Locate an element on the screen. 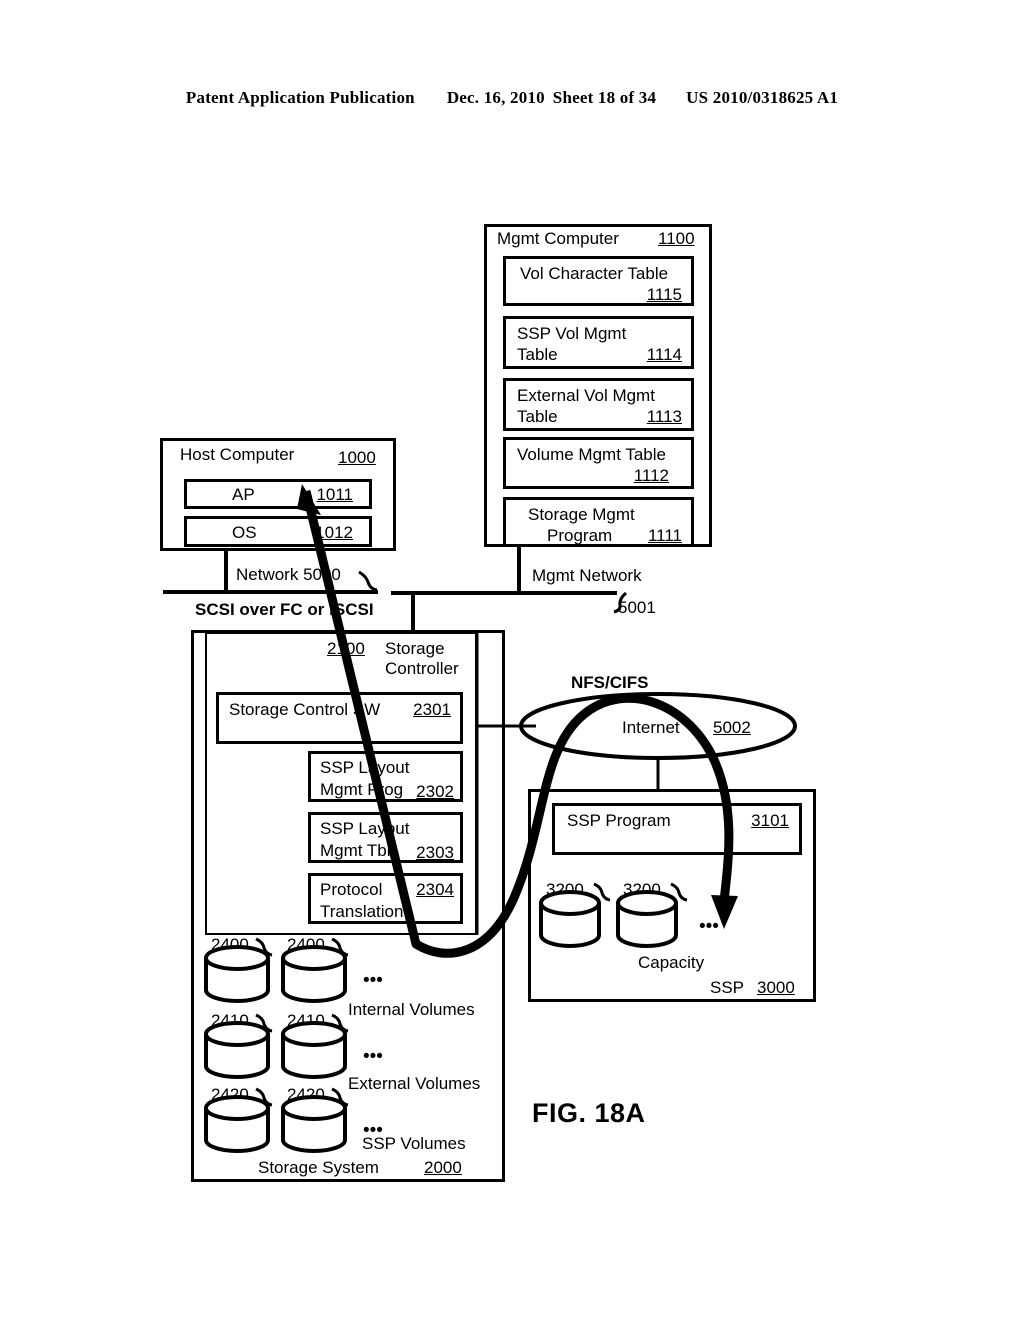  volume-cylinders is located at coordinates (441, 1021).